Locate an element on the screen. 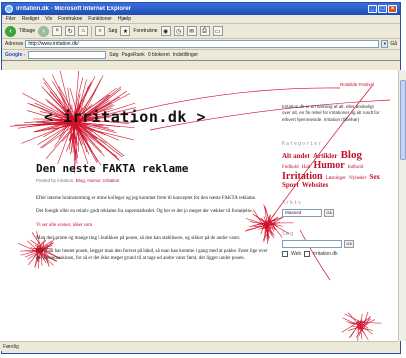 This screenshot has height=358, width=406. menu-edit: Rediger is located at coordinates (31, 19).